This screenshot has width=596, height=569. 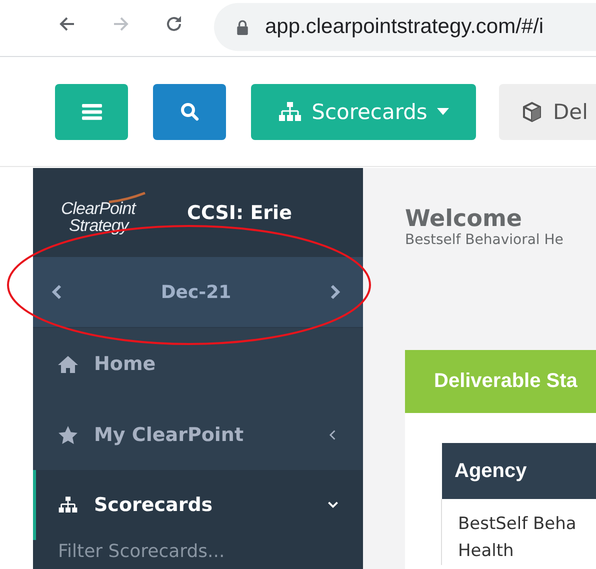 I want to click on url-text: app.clearpointstrategy.com/#/i, so click(x=404, y=27).